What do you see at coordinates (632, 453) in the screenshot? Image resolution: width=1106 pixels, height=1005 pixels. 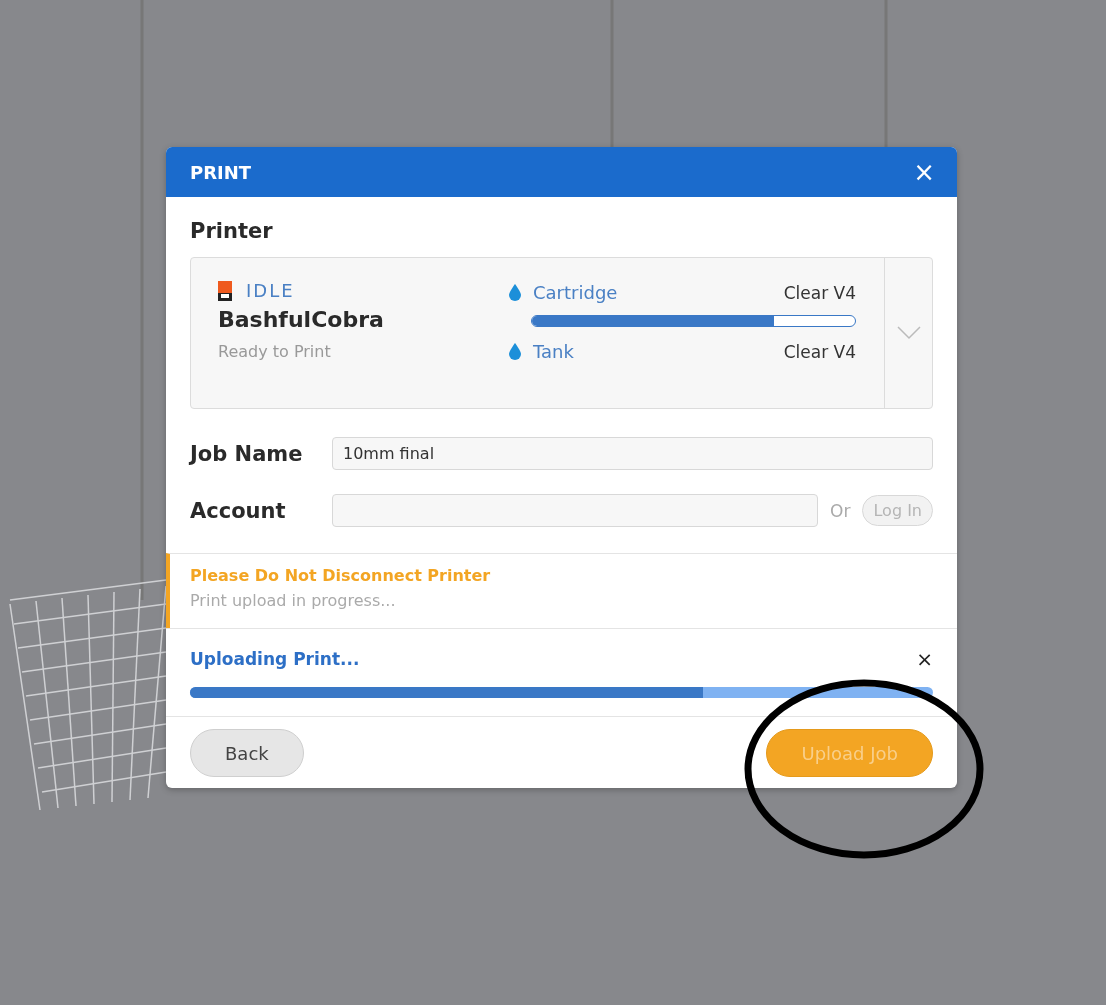 I see `job-name-field: 10mm final` at bounding box center [632, 453].